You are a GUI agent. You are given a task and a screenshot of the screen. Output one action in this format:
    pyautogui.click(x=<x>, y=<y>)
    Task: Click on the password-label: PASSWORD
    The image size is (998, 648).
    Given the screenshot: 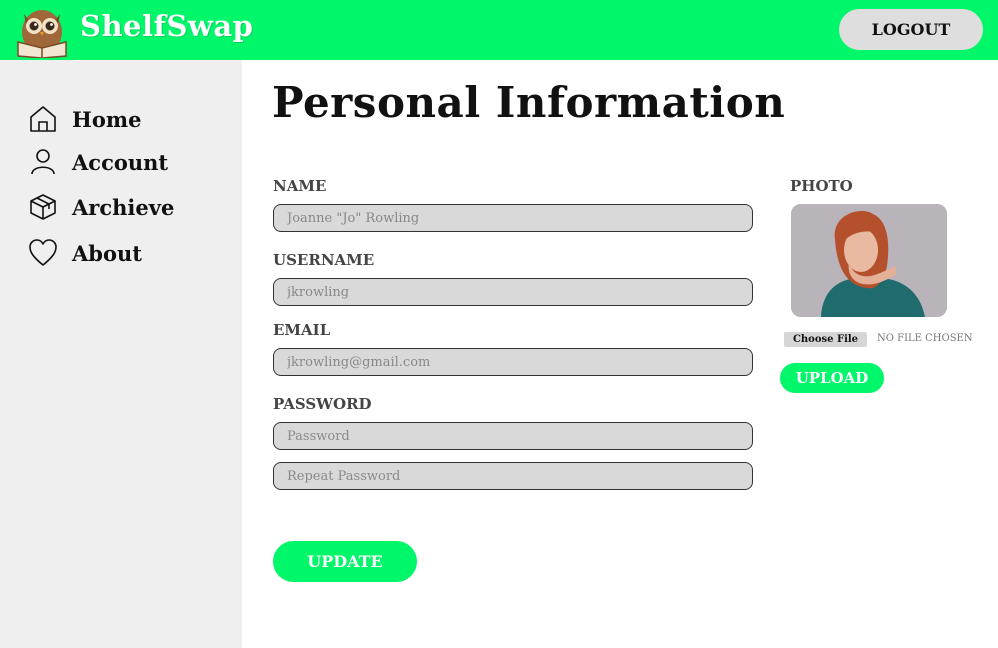 What is the action you would take?
    pyautogui.click(x=322, y=404)
    